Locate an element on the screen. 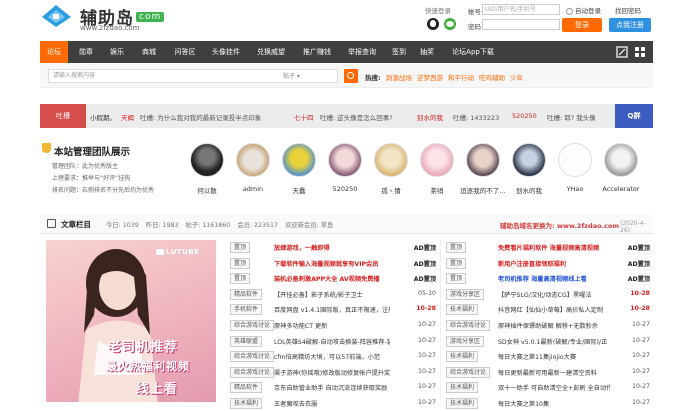 The image size is (690, 411). post-title-link: LOL英雄S4破解-自动攻击换装-阵容推荐-装备合 is located at coordinates (332, 341).